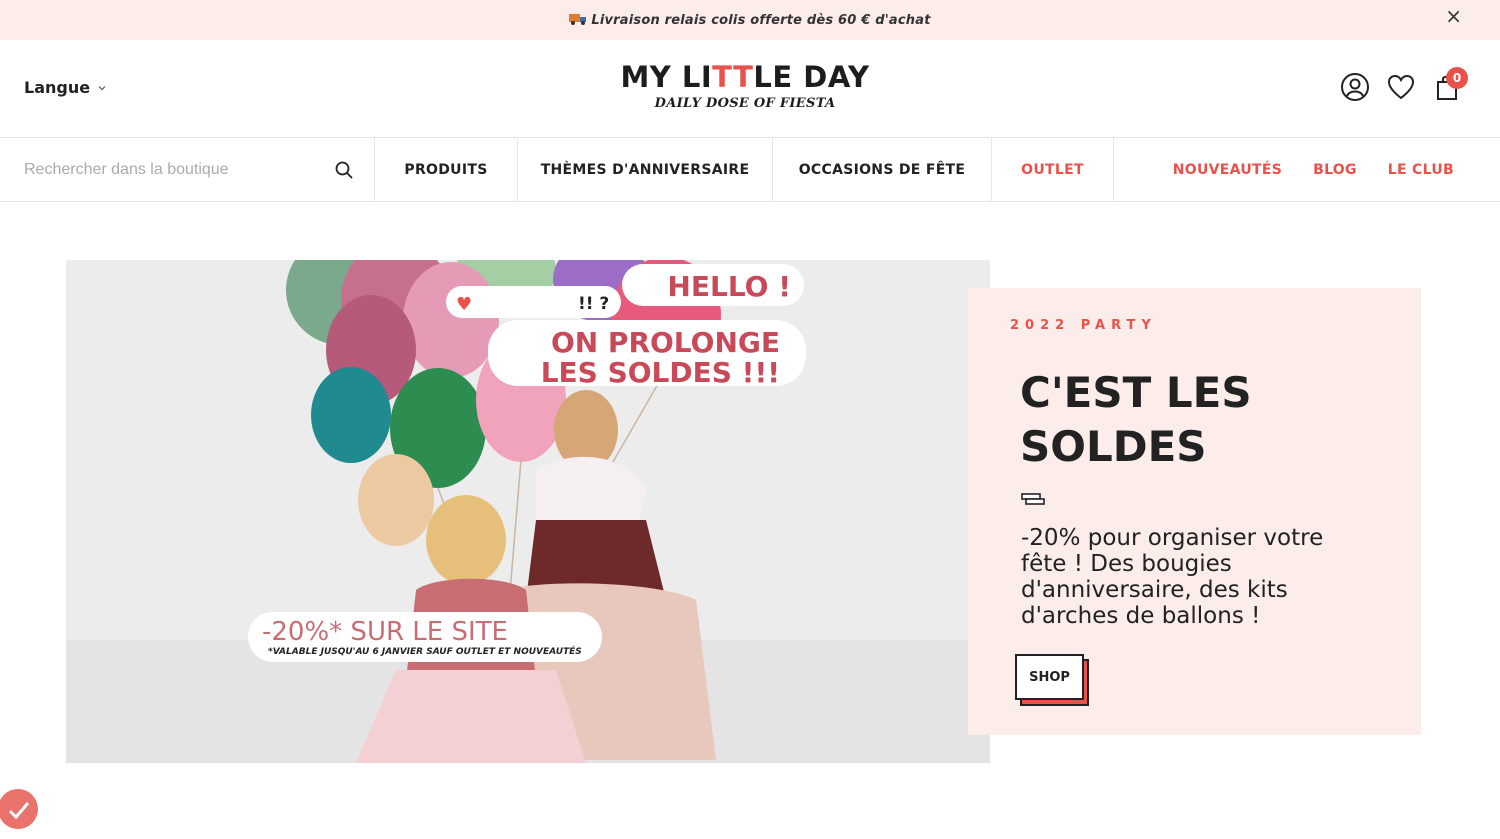  What do you see at coordinates (729, 286) in the screenshot?
I see `svg-text: HELLO !` at bounding box center [729, 286].